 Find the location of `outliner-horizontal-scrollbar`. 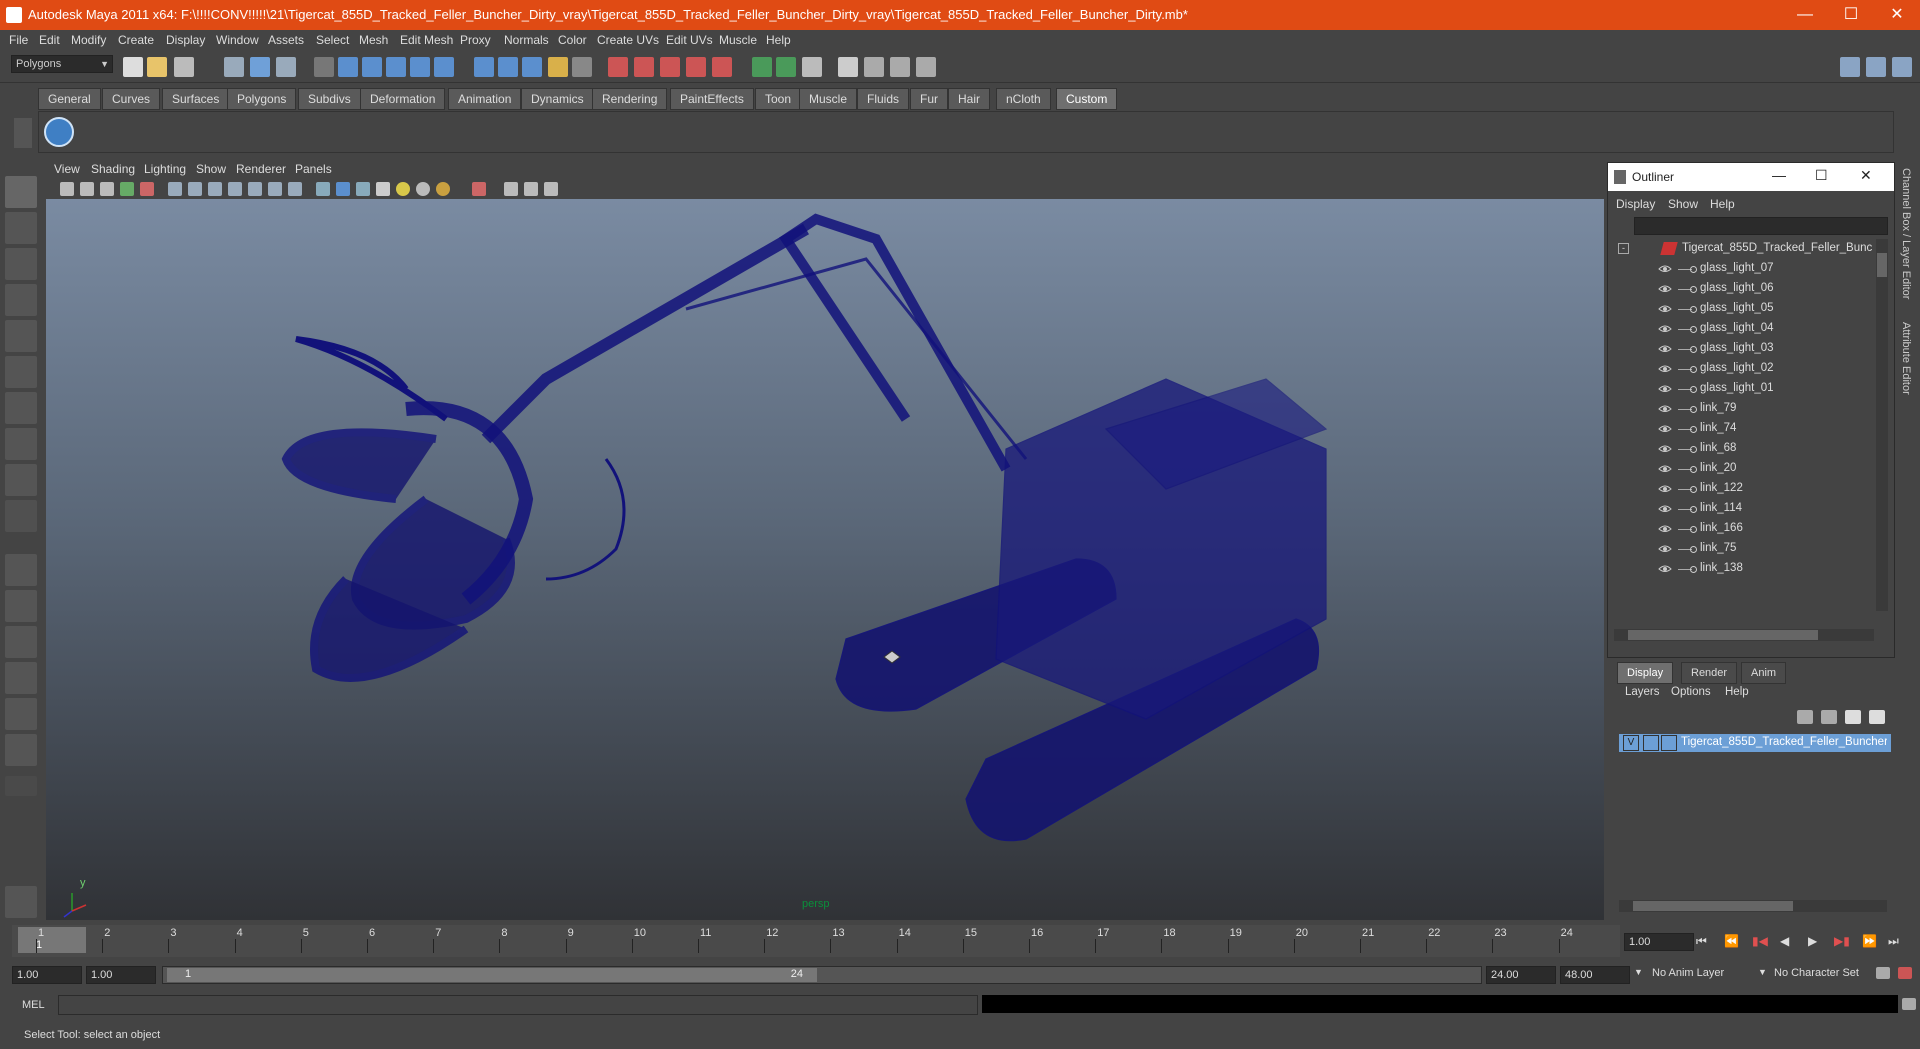

outliner-horizontal-scrollbar is located at coordinates (1744, 635).